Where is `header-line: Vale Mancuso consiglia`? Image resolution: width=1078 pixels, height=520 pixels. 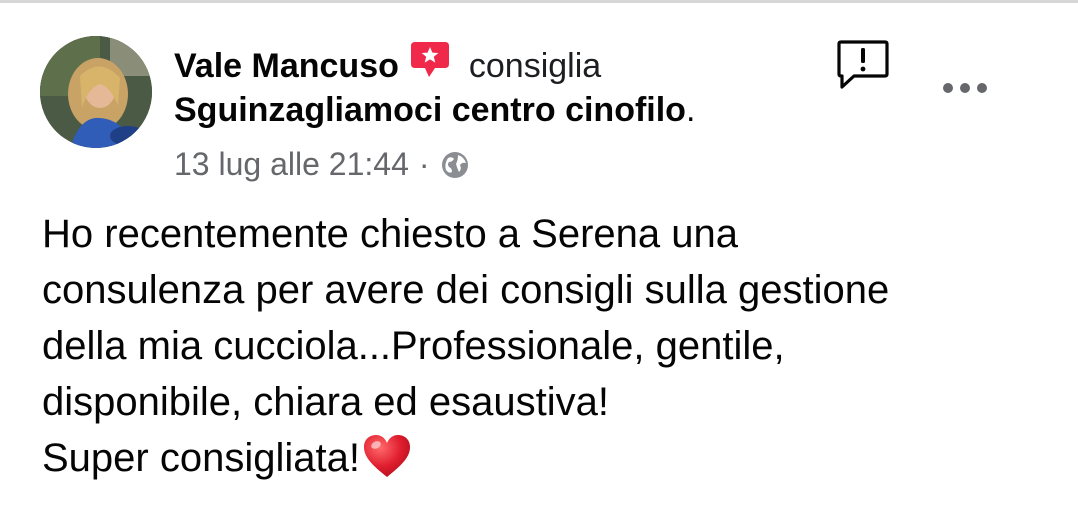
header-line: Vale Mancuso consiglia is located at coordinates (494, 65).